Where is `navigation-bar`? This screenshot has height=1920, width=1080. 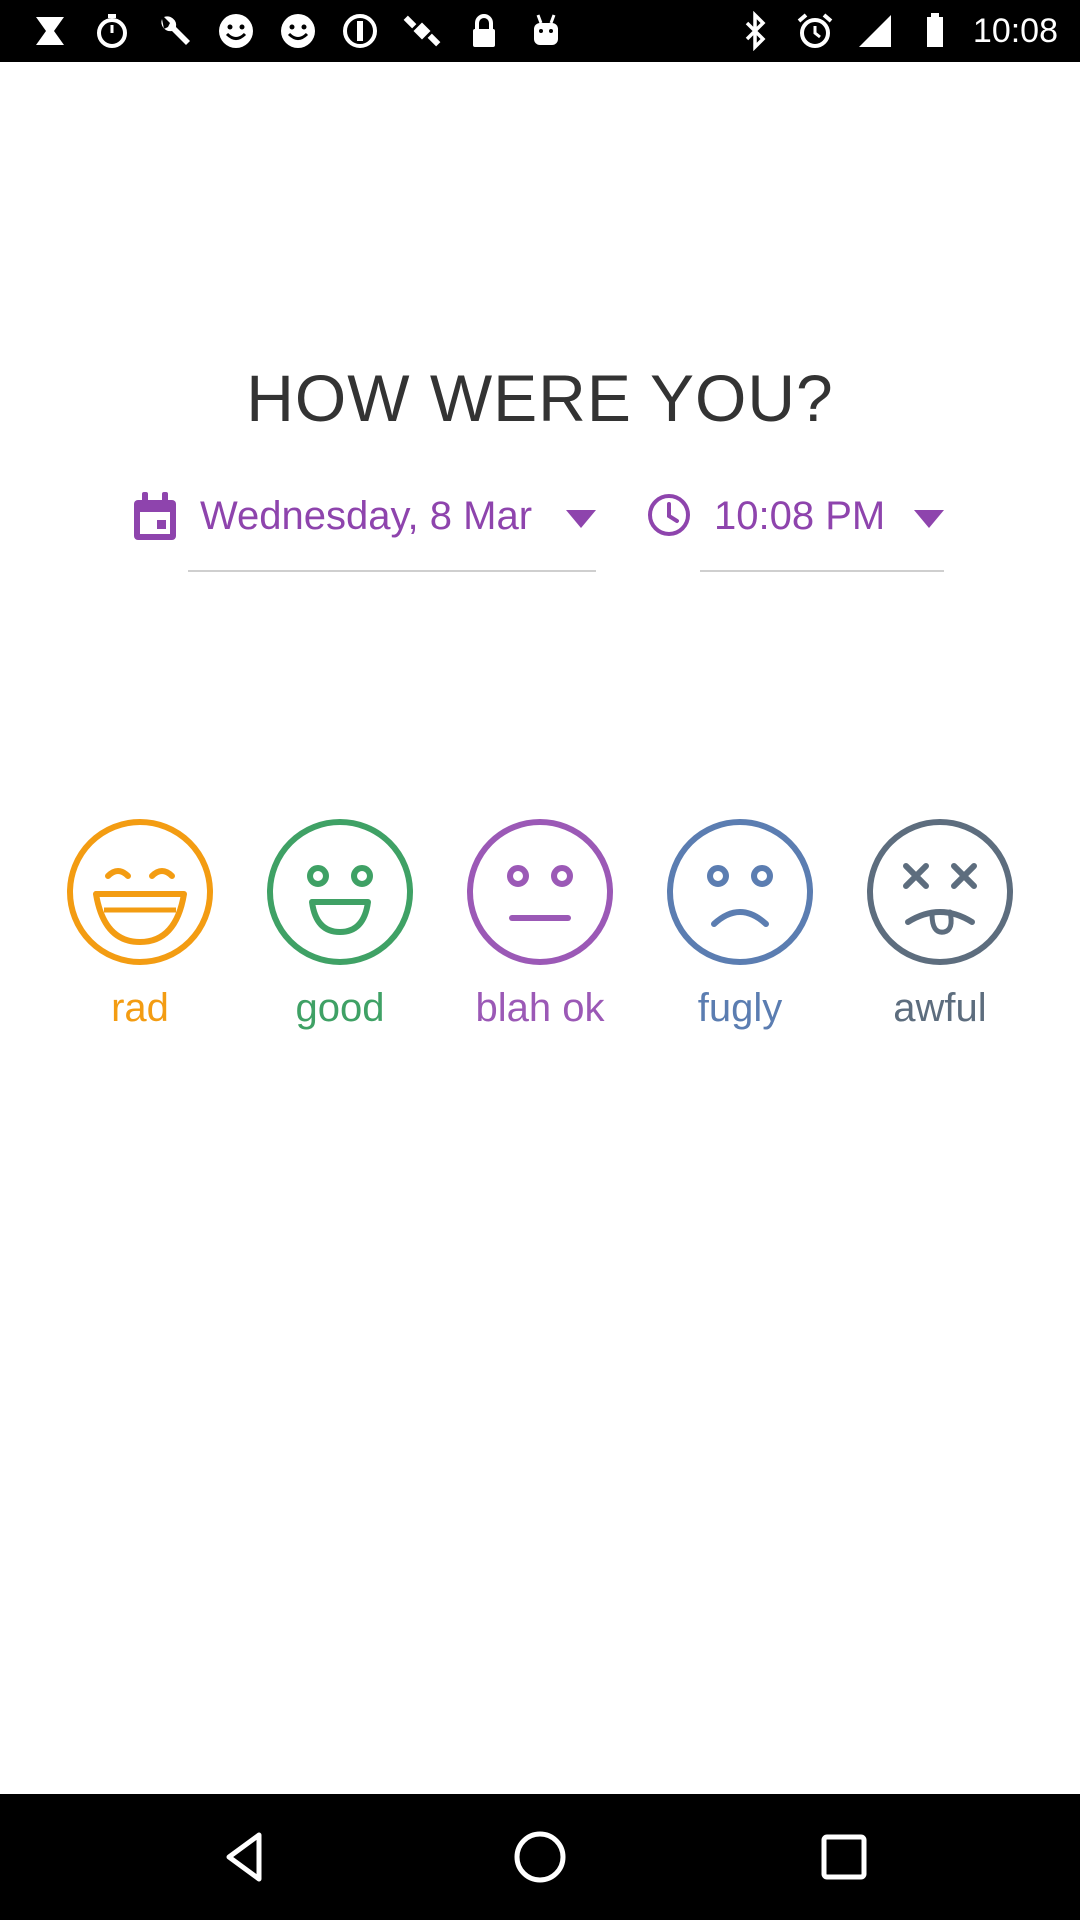 navigation-bar is located at coordinates (540, 1857).